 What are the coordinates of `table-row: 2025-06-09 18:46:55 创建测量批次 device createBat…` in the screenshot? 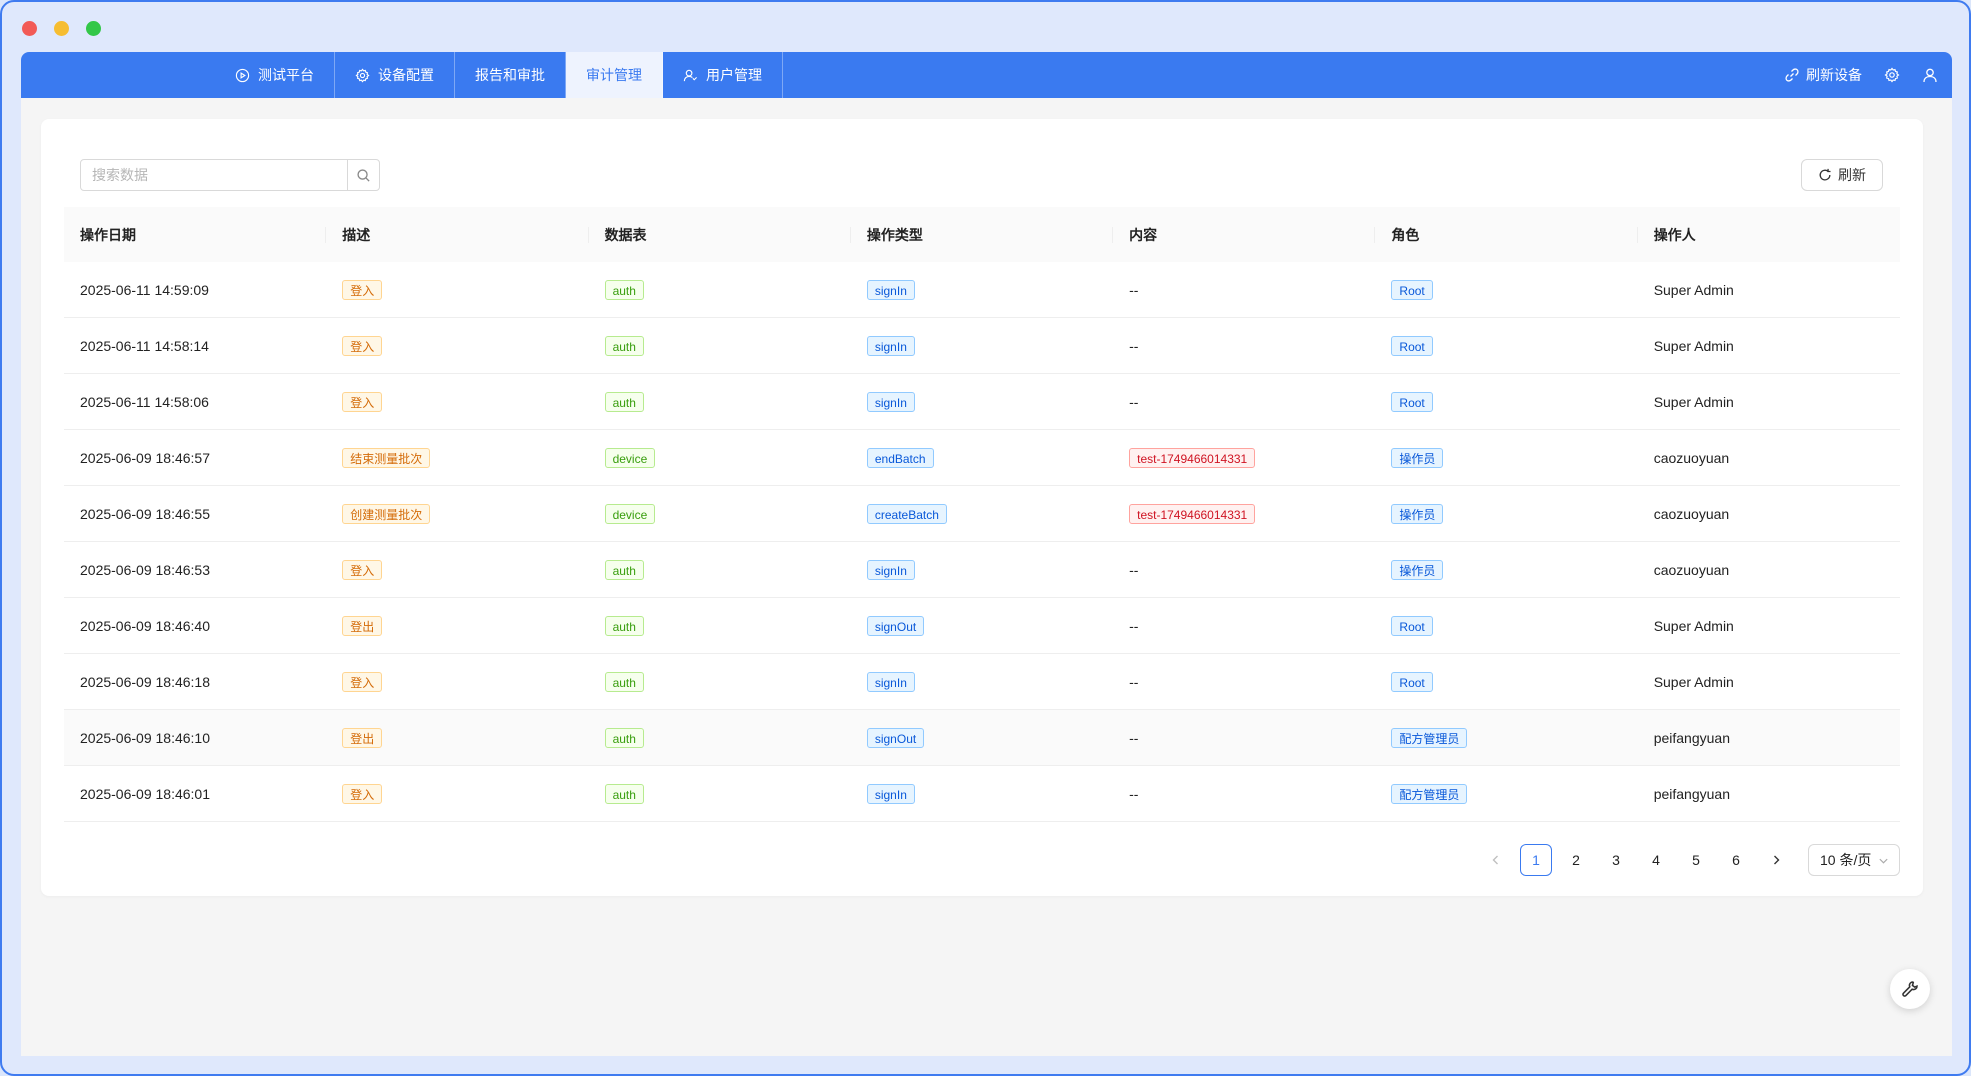 It's located at (982, 513).